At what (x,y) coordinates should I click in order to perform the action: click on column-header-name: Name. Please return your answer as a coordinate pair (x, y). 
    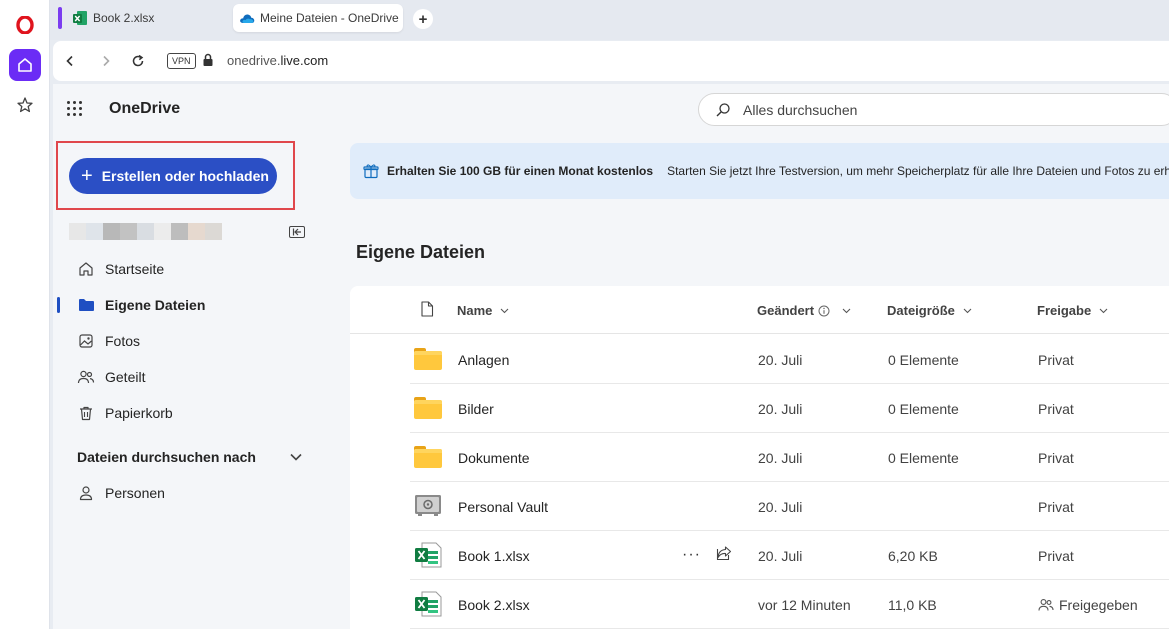
    Looking at the image, I should click on (483, 310).